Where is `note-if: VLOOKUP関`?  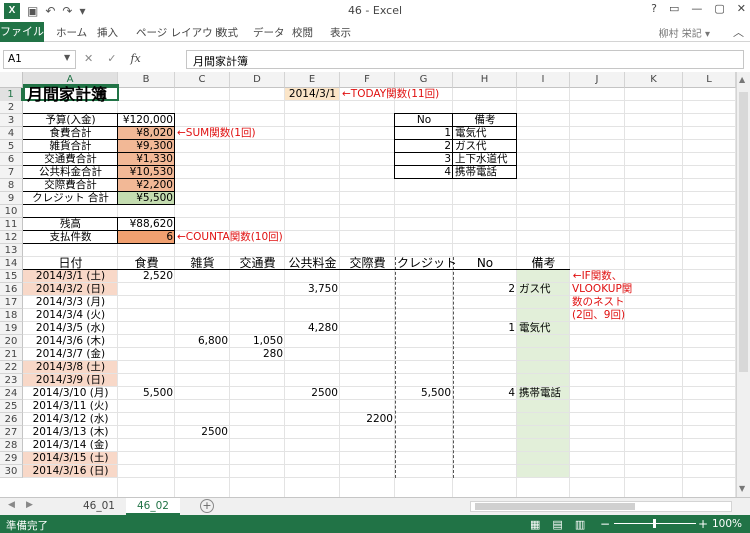
note-if: VLOOKUP関 is located at coordinates (601, 289).